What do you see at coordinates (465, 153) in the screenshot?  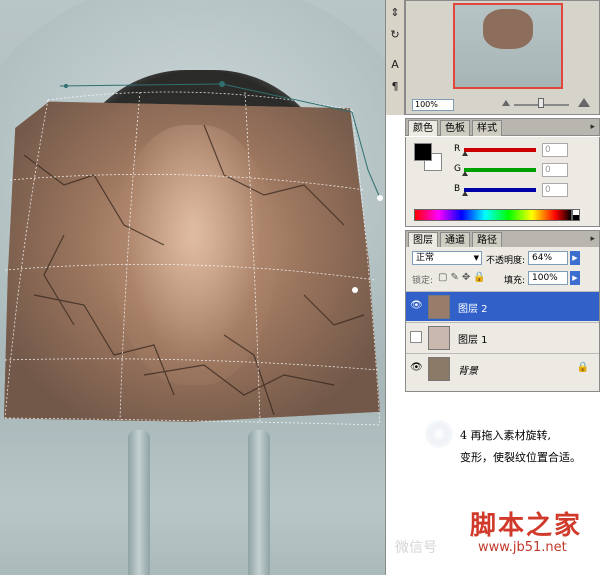 I see `r-slider-knob` at bounding box center [465, 153].